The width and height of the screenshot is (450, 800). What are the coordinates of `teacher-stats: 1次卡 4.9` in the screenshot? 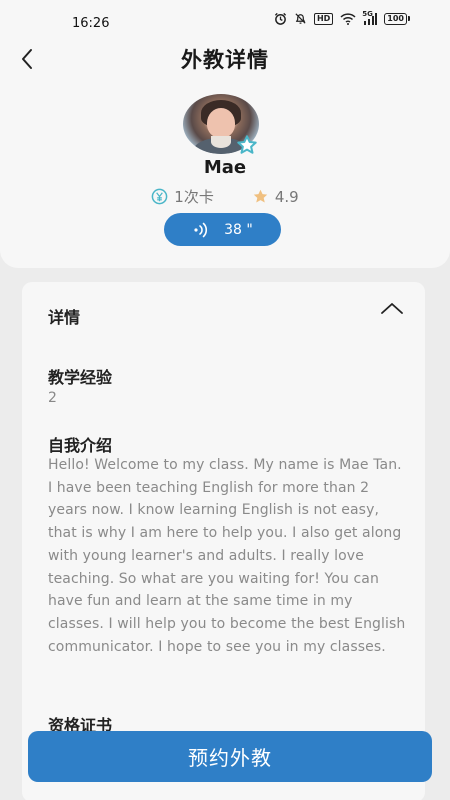 It's located at (225, 196).